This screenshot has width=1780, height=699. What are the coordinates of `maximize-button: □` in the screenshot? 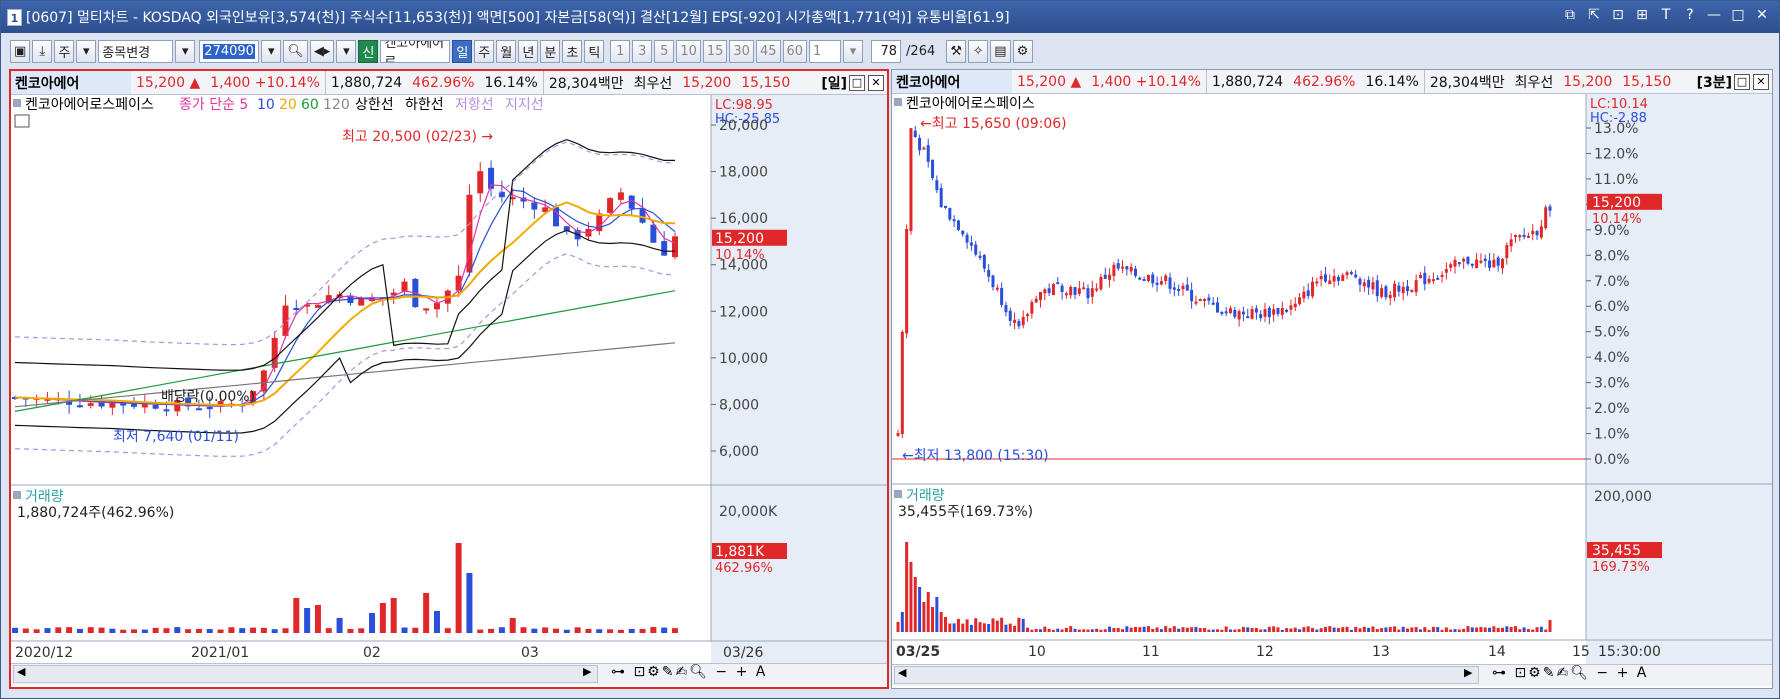 It's located at (1738, 15).